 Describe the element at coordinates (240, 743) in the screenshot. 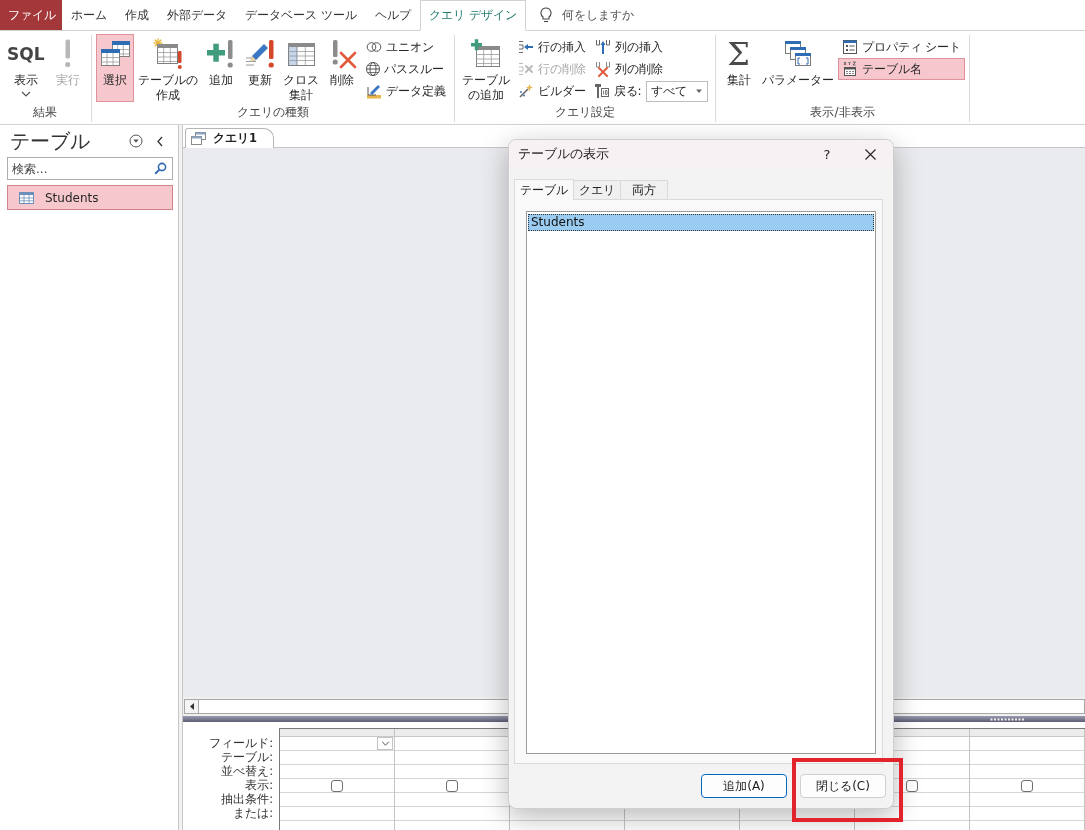

I see `row-label: フィールド:` at that location.